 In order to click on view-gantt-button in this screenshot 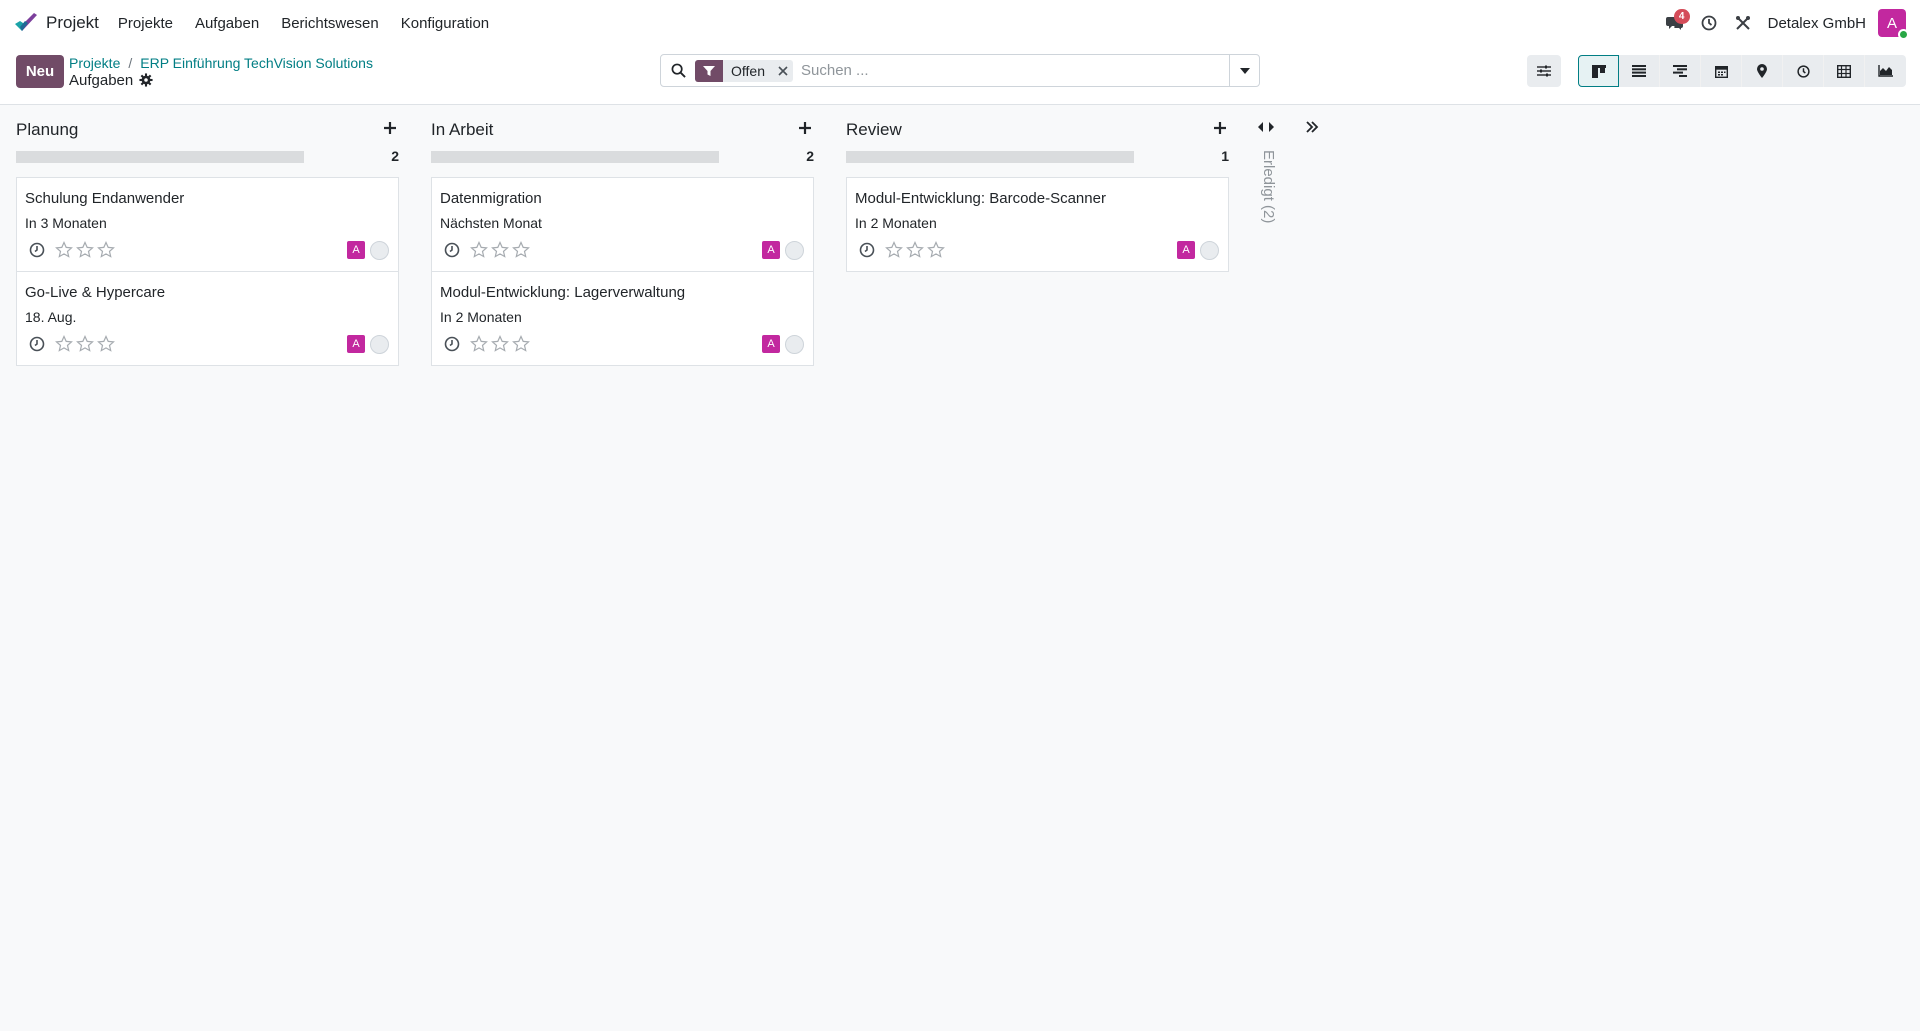, I will do `click(1680, 71)`.